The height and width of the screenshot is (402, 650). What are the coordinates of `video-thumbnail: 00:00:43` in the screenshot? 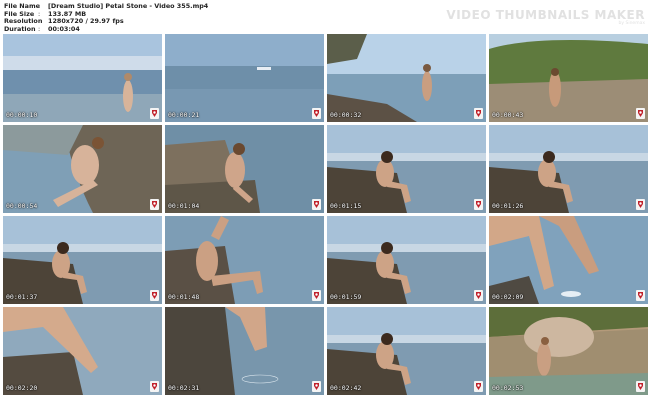 It's located at (568, 78).